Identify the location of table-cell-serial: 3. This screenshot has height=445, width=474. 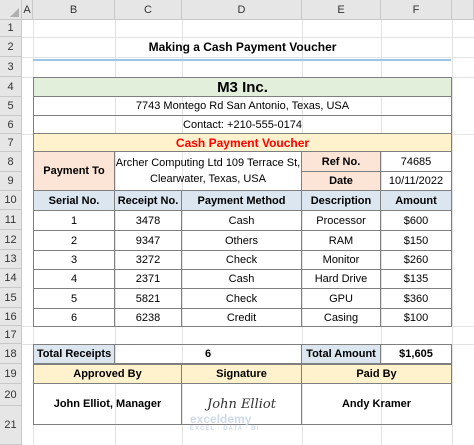
(74, 260).